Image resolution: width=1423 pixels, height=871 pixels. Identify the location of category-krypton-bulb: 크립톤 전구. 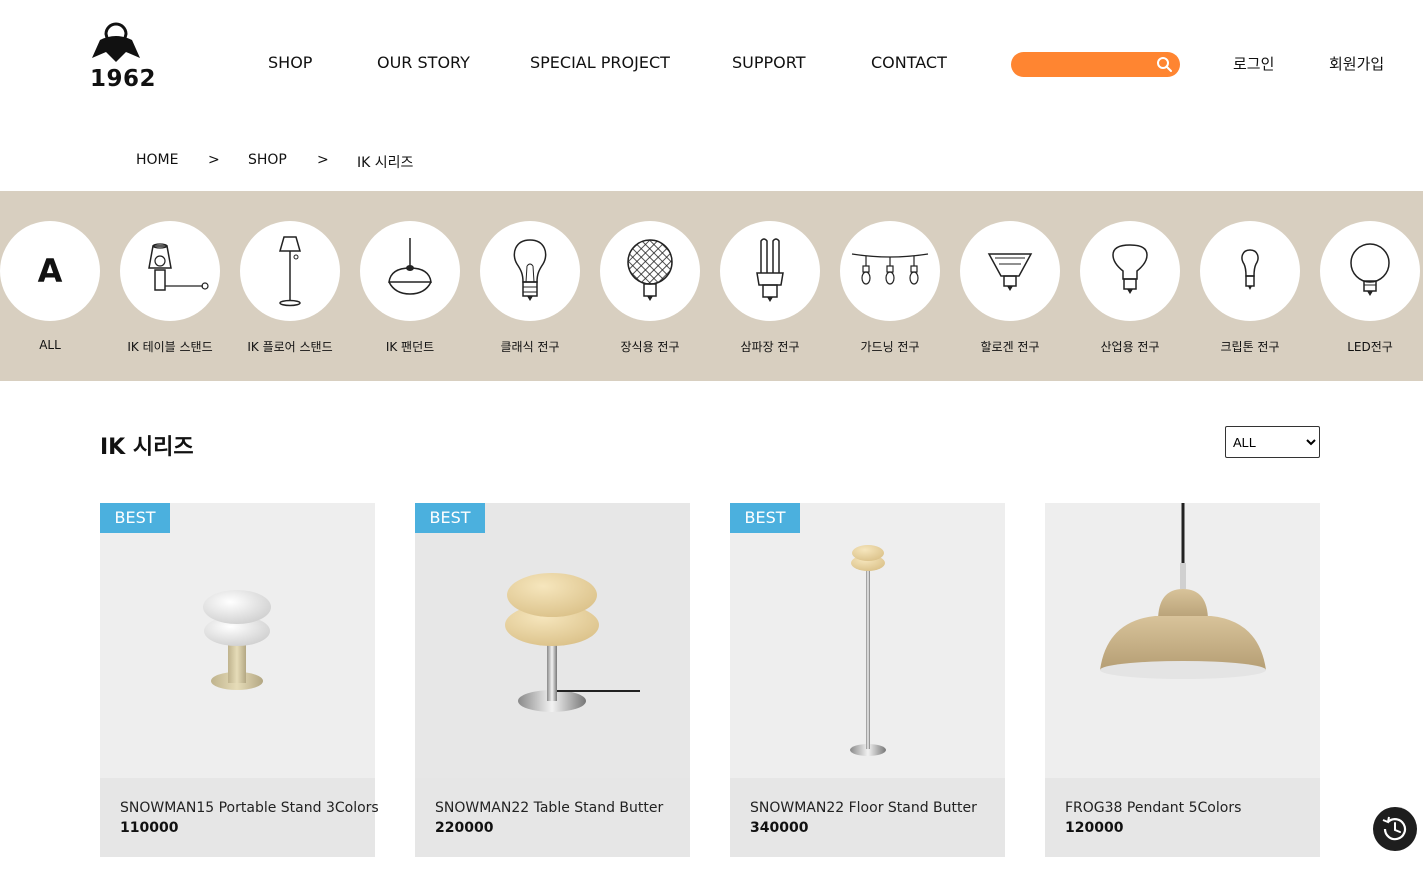
(1250, 291).